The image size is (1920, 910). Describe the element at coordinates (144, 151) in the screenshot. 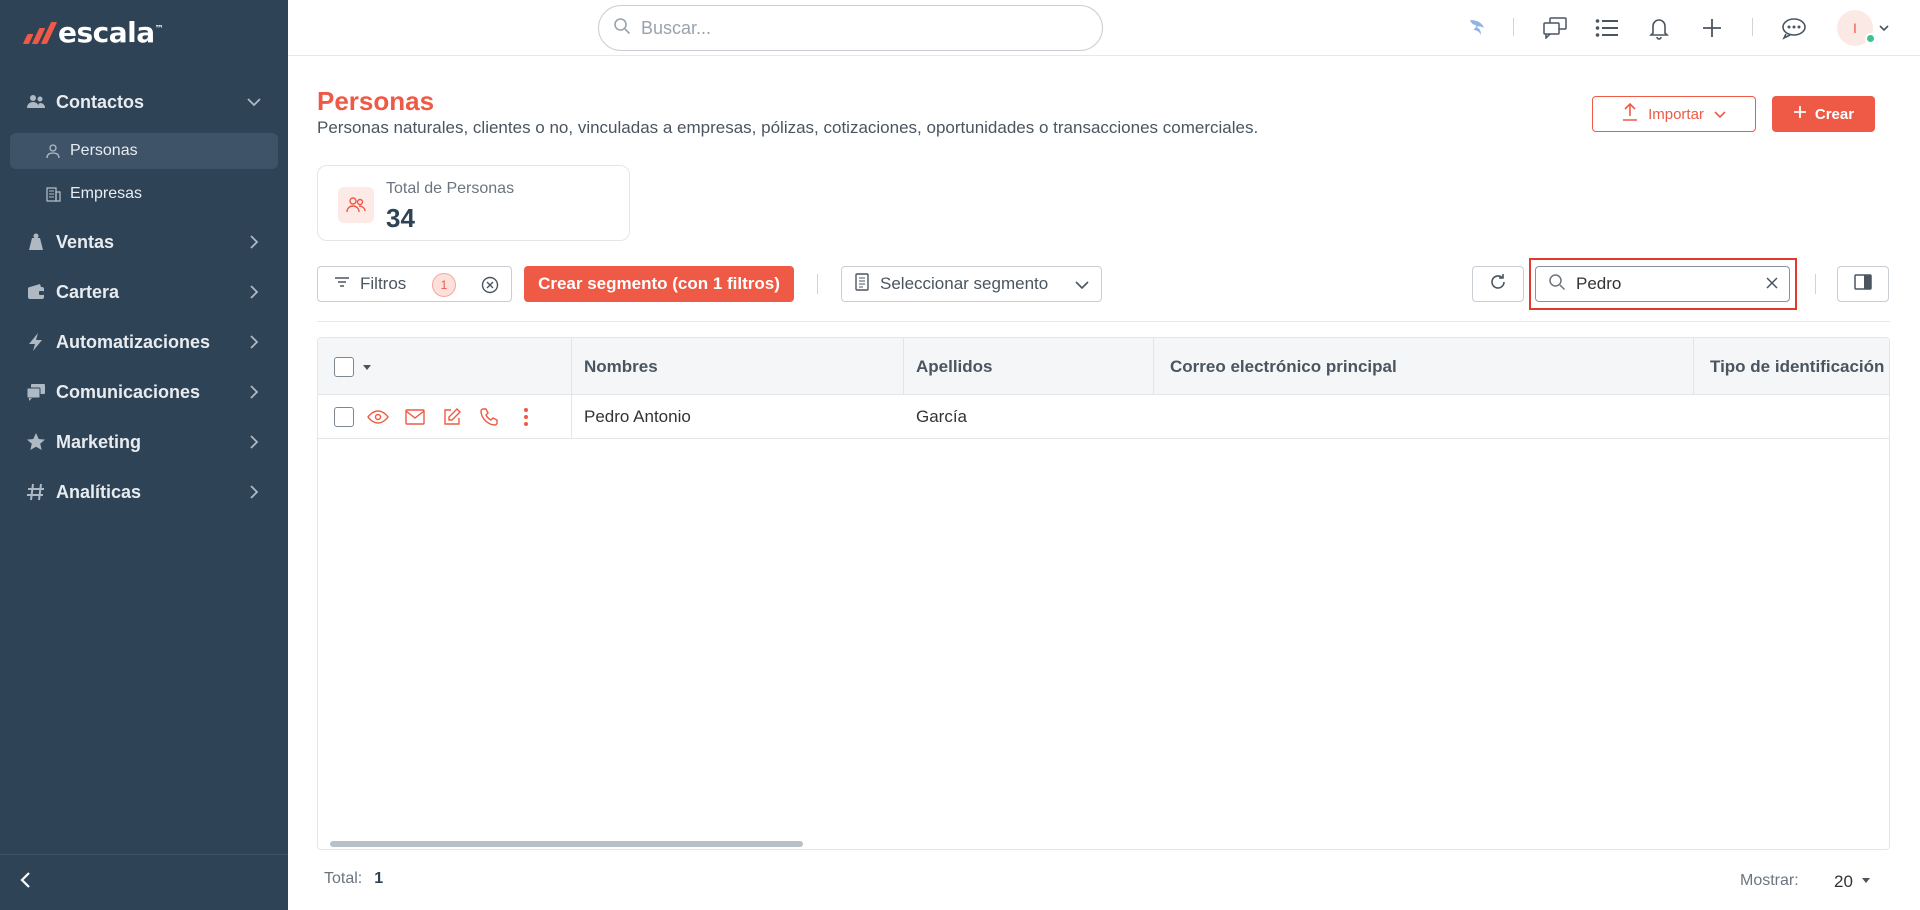

I see `sidebar-subitem-personas: Personas` at that location.